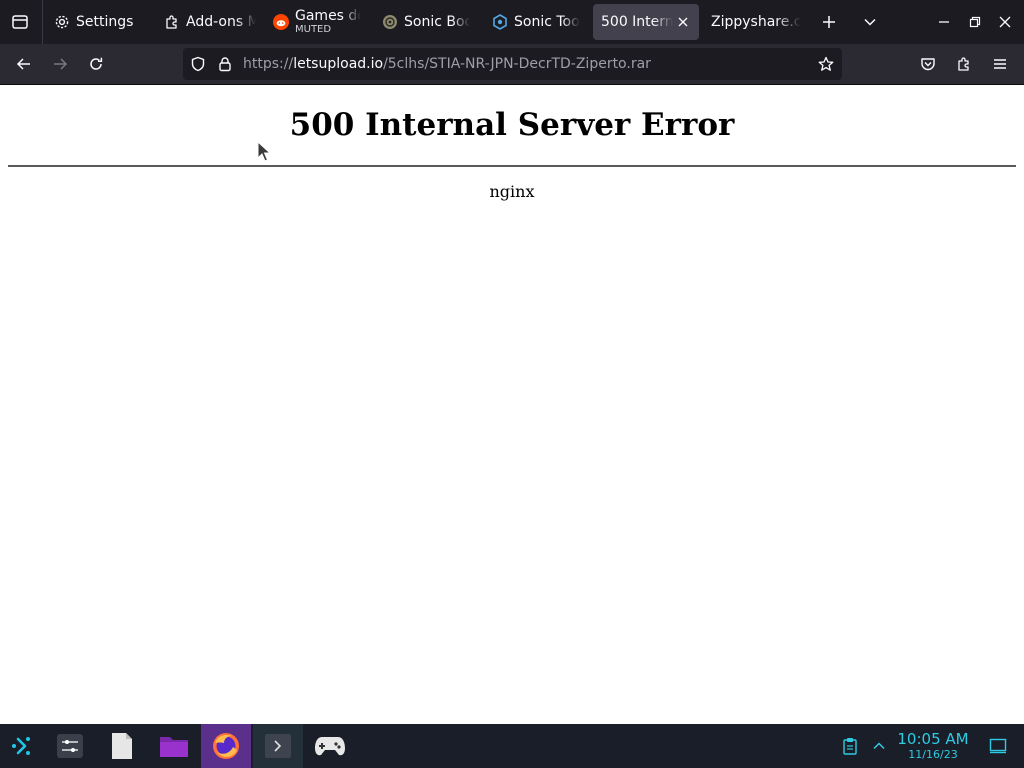 This screenshot has height=768, width=1024. I want to click on plus-icon, so click(829, 22).